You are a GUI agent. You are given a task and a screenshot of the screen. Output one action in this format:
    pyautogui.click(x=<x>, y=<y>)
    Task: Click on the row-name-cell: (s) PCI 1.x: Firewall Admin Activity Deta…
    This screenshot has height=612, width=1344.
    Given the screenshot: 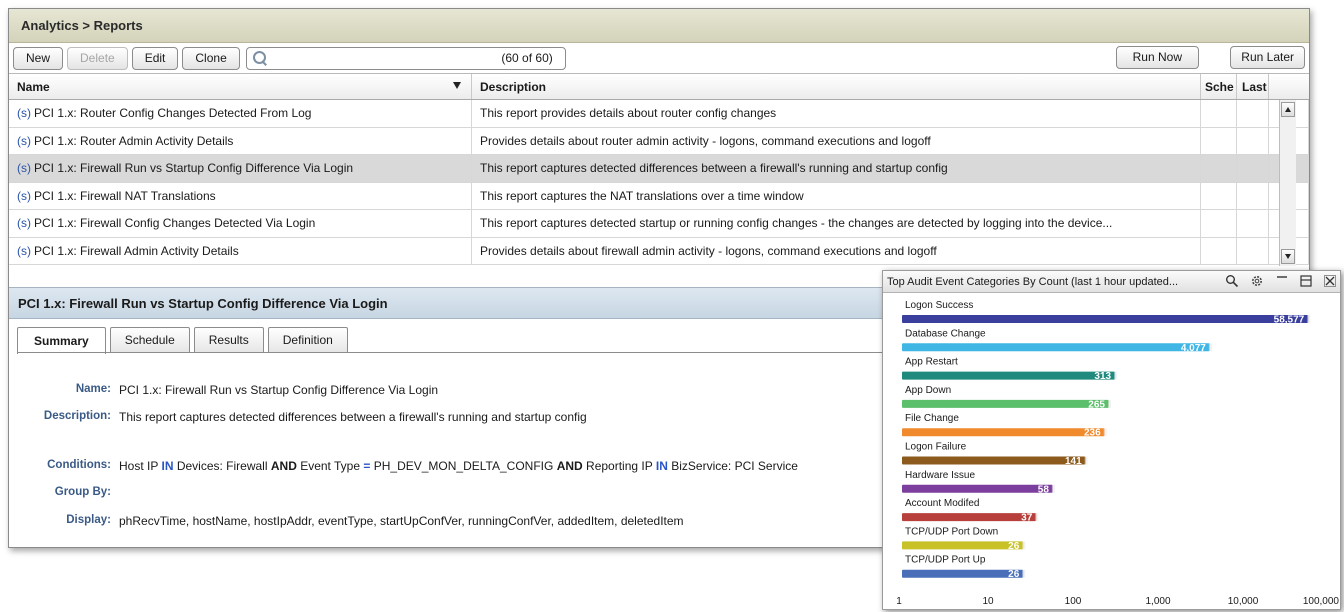 What is the action you would take?
    pyautogui.click(x=240, y=250)
    